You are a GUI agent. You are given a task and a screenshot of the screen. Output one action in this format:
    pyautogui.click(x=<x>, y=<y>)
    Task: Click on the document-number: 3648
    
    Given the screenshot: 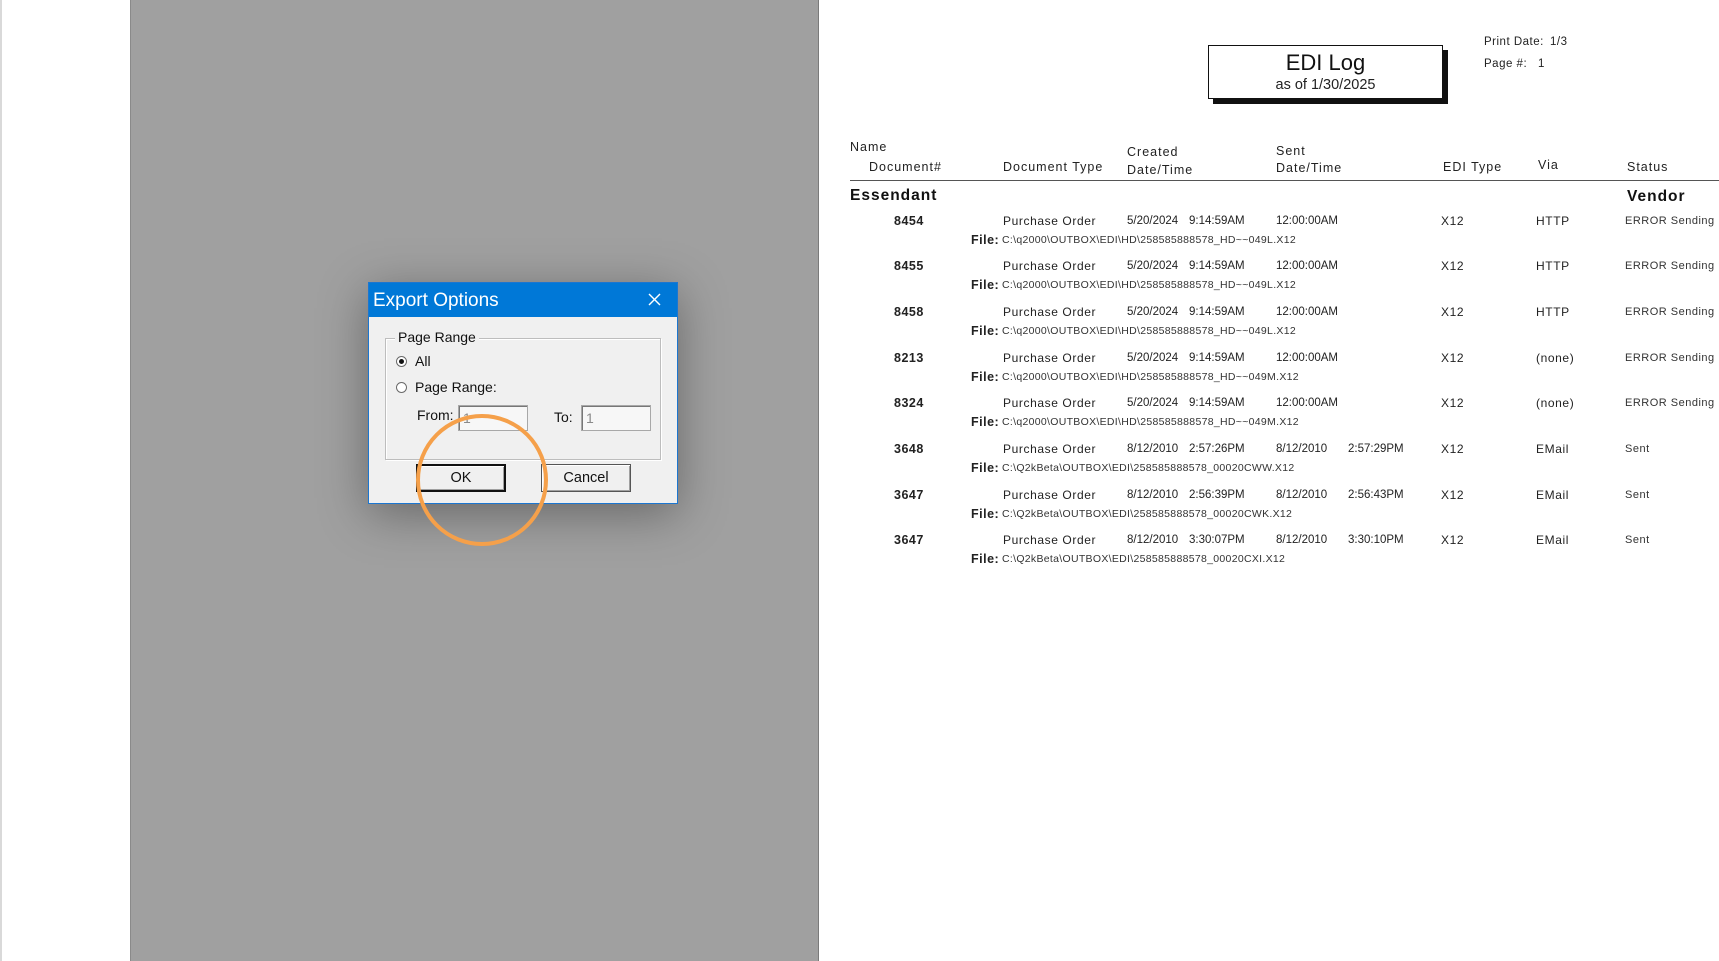 What is the action you would take?
    pyautogui.click(x=909, y=449)
    